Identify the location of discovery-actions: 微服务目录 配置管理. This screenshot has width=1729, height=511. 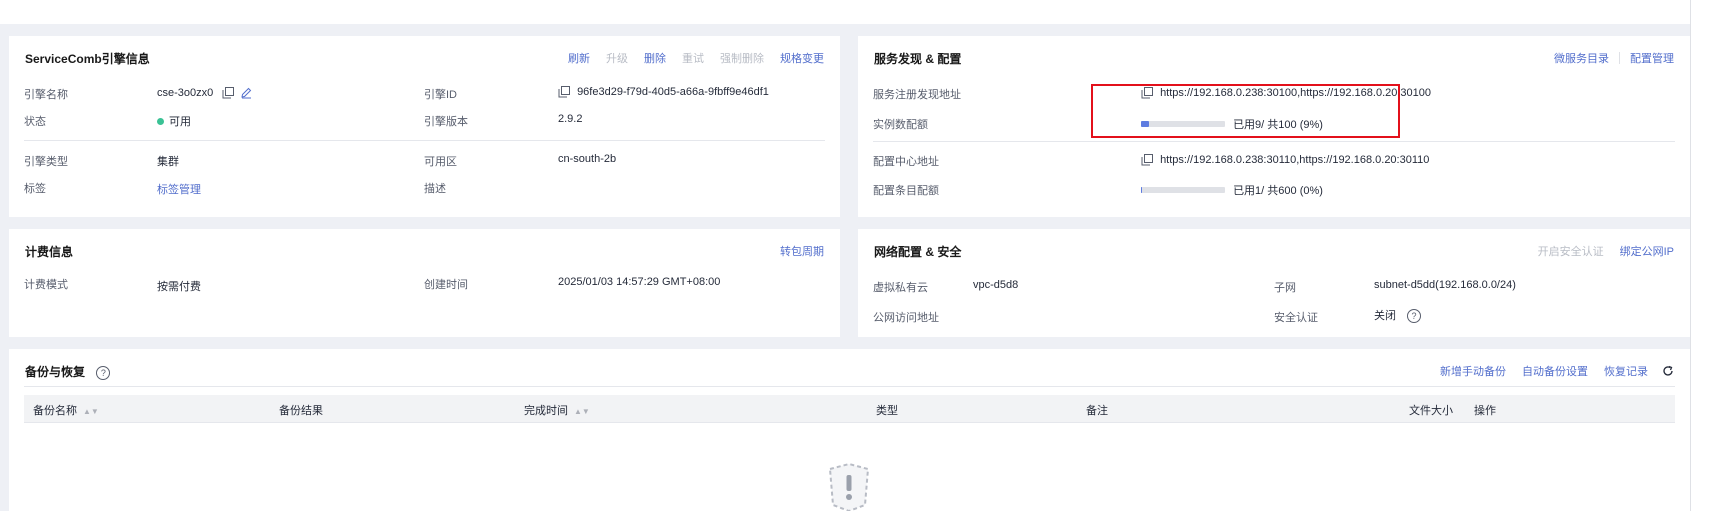
(1606, 58).